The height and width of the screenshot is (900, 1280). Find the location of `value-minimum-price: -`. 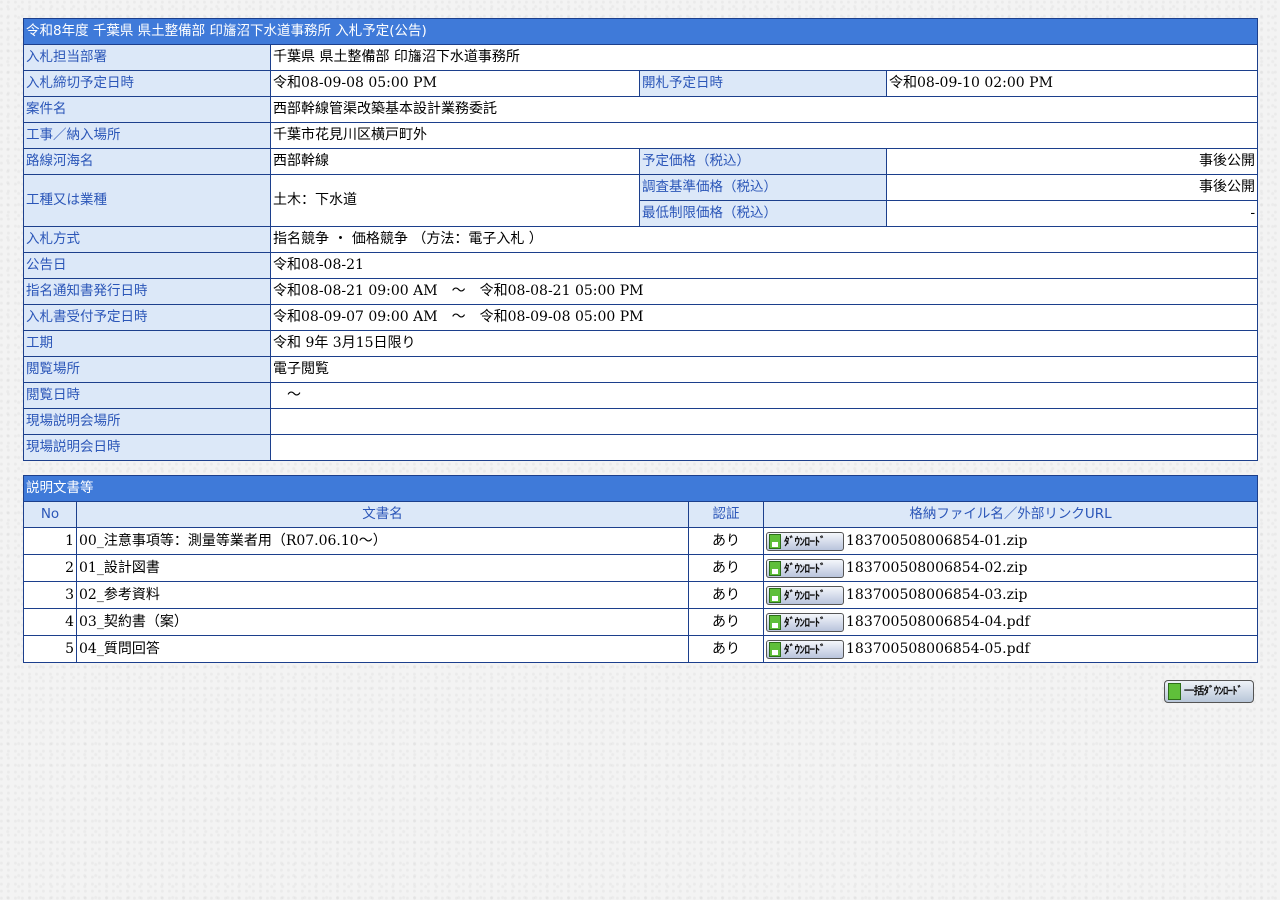

value-minimum-price: - is located at coordinates (1072, 213).